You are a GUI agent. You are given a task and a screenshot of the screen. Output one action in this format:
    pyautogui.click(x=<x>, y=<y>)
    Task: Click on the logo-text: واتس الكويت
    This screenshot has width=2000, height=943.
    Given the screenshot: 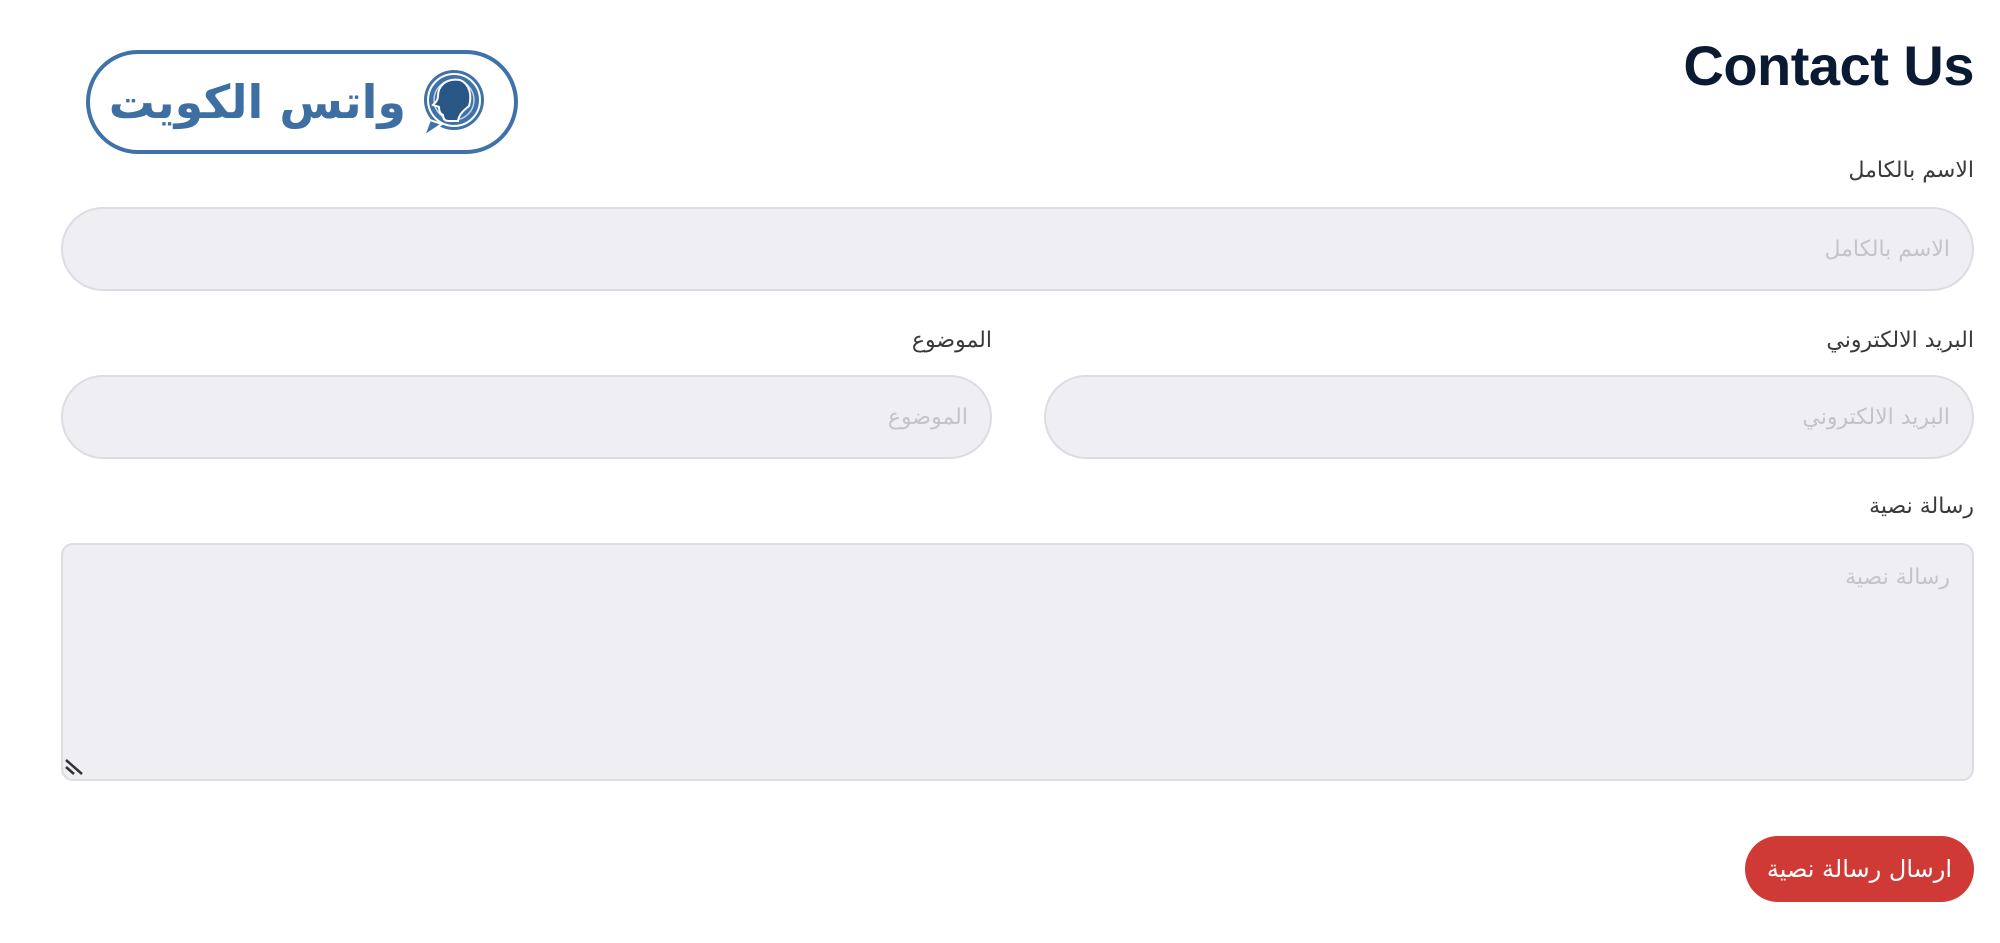 What is the action you would take?
    pyautogui.click(x=257, y=102)
    